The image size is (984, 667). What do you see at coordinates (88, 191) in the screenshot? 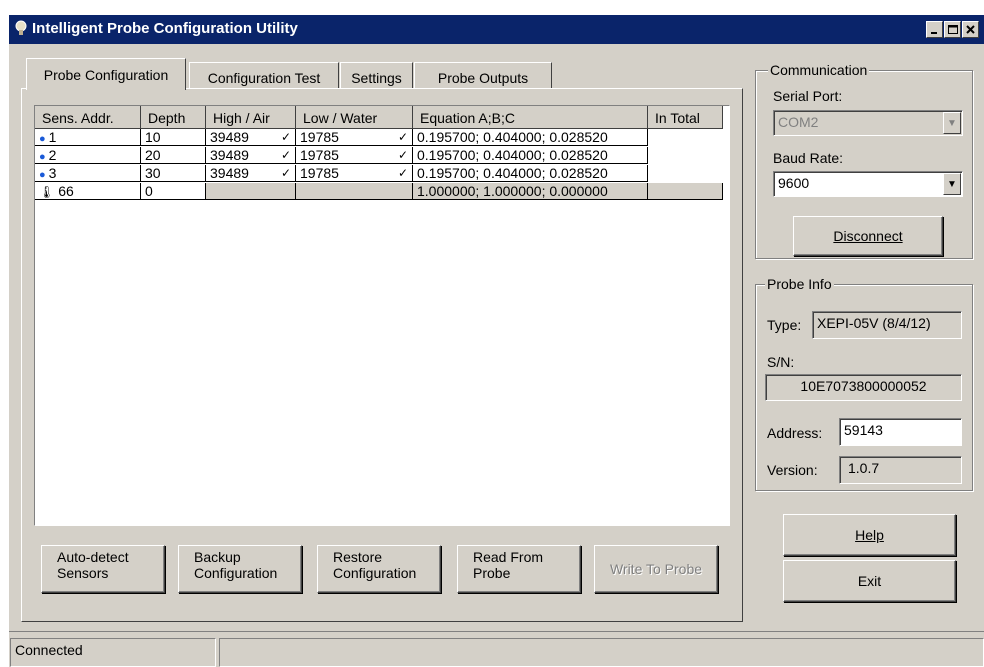
I see `cell-sens-addr: 🌡 66` at bounding box center [88, 191].